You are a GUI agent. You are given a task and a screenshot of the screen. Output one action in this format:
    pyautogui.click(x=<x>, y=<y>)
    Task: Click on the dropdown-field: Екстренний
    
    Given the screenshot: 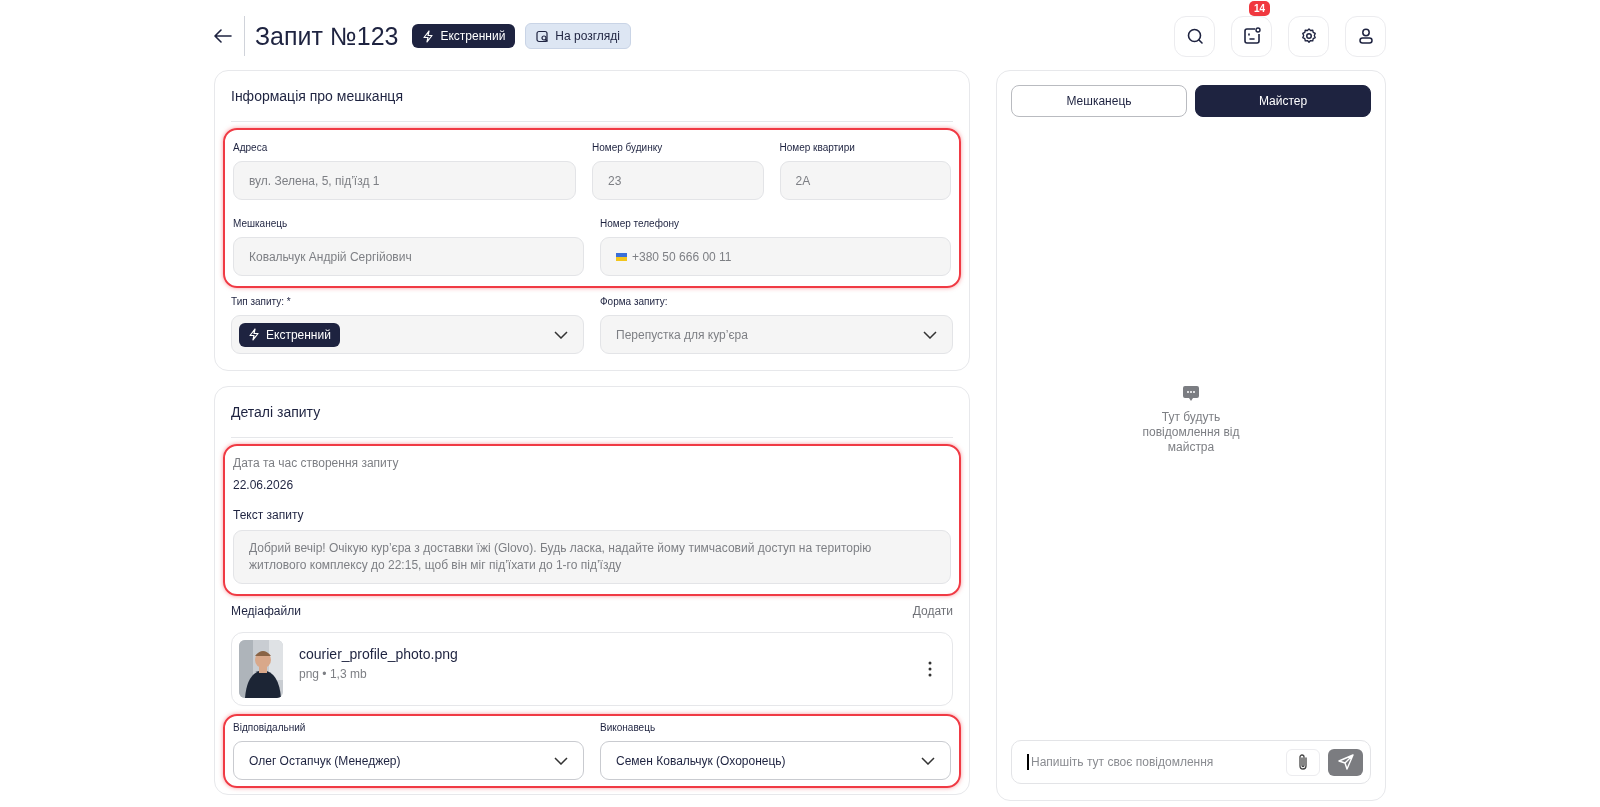 What is the action you would take?
    pyautogui.click(x=407, y=334)
    